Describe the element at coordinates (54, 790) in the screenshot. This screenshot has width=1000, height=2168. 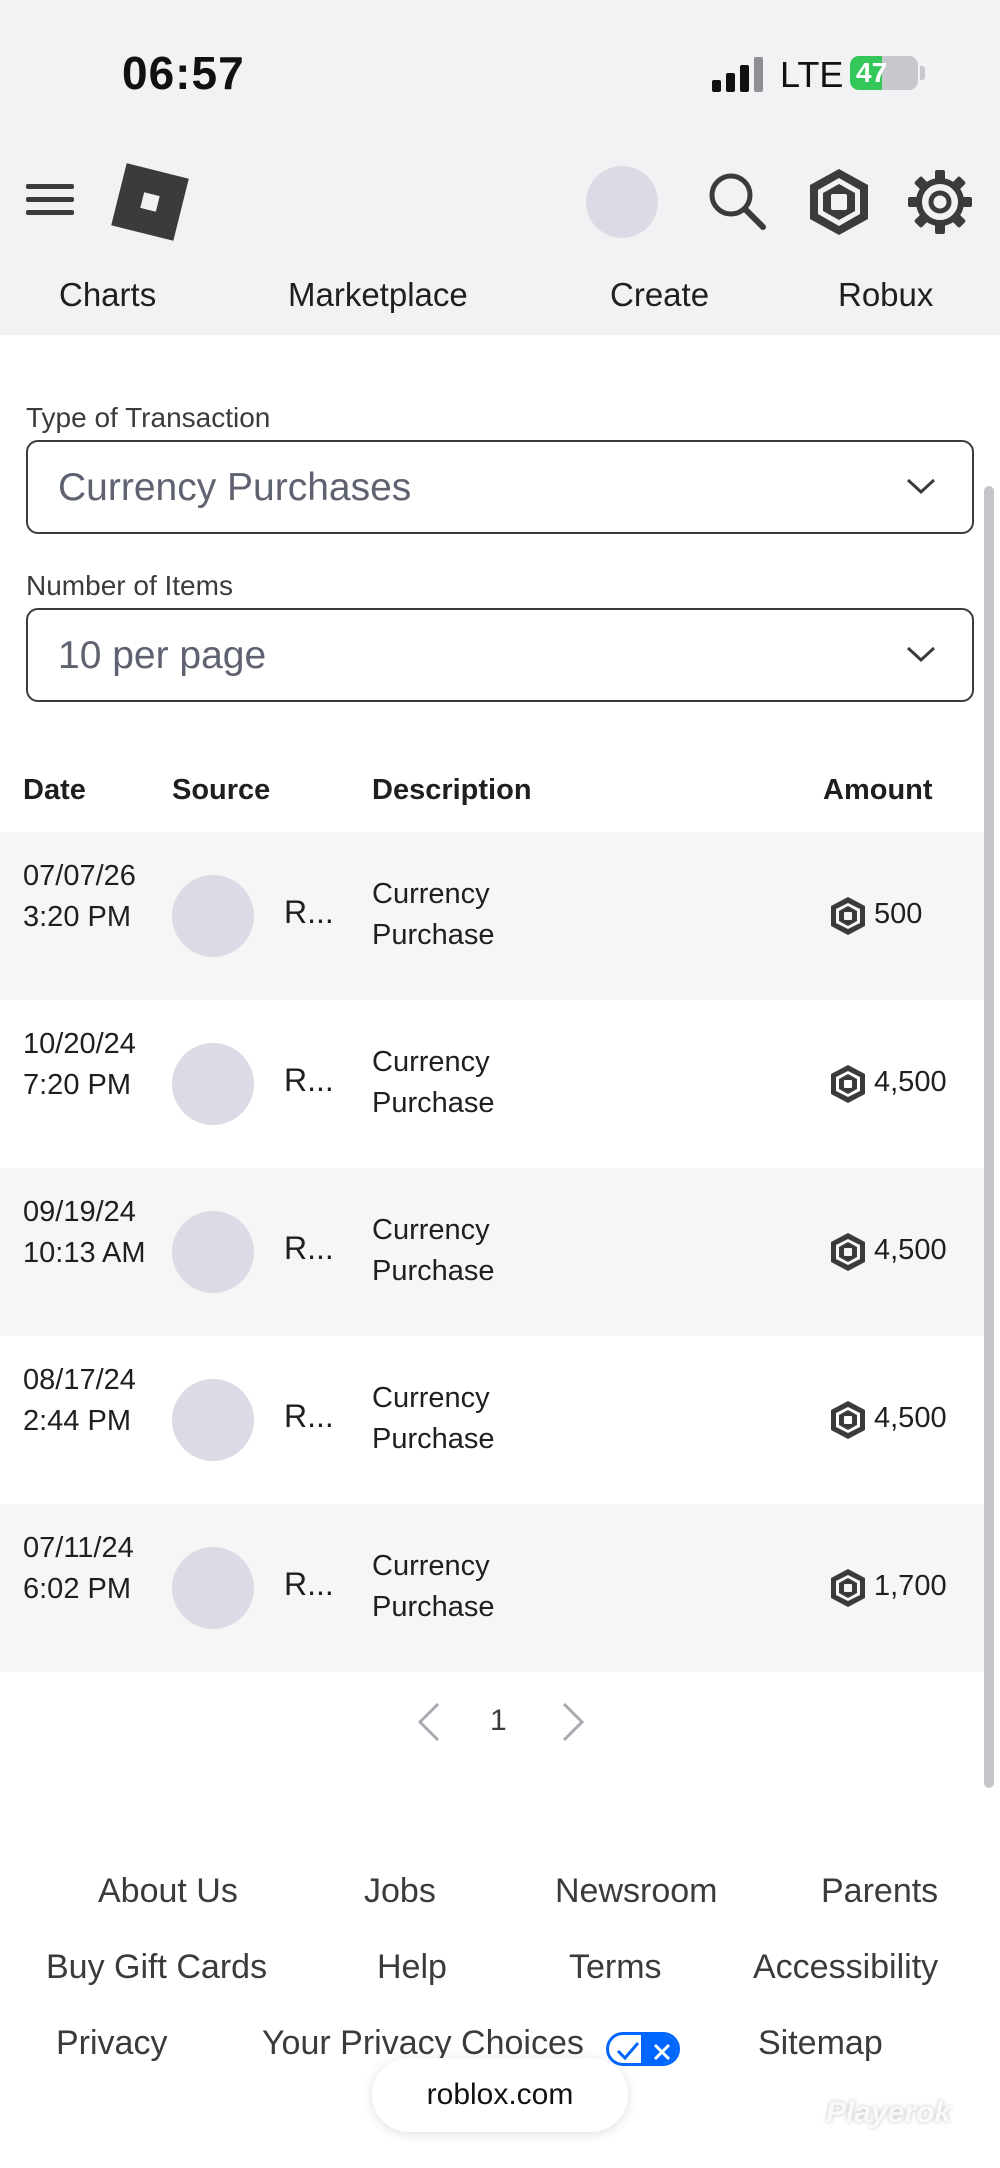
I see `column-date: Date` at that location.